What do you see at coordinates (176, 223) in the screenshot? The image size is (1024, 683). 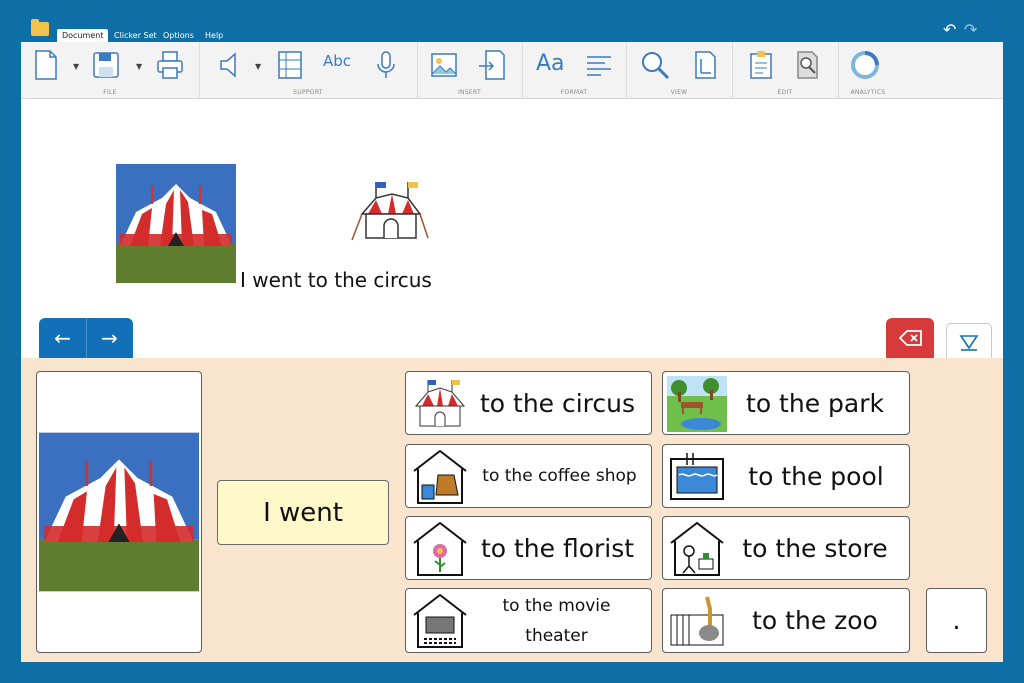 I see `circus-photo` at bounding box center [176, 223].